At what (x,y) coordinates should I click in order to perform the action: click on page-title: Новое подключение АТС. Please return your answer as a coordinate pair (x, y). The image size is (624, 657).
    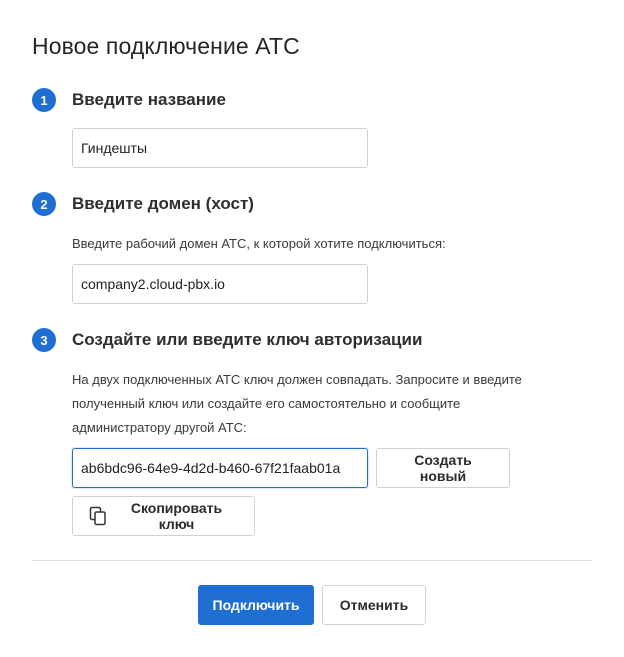
    Looking at the image, I should click on (166, 46).